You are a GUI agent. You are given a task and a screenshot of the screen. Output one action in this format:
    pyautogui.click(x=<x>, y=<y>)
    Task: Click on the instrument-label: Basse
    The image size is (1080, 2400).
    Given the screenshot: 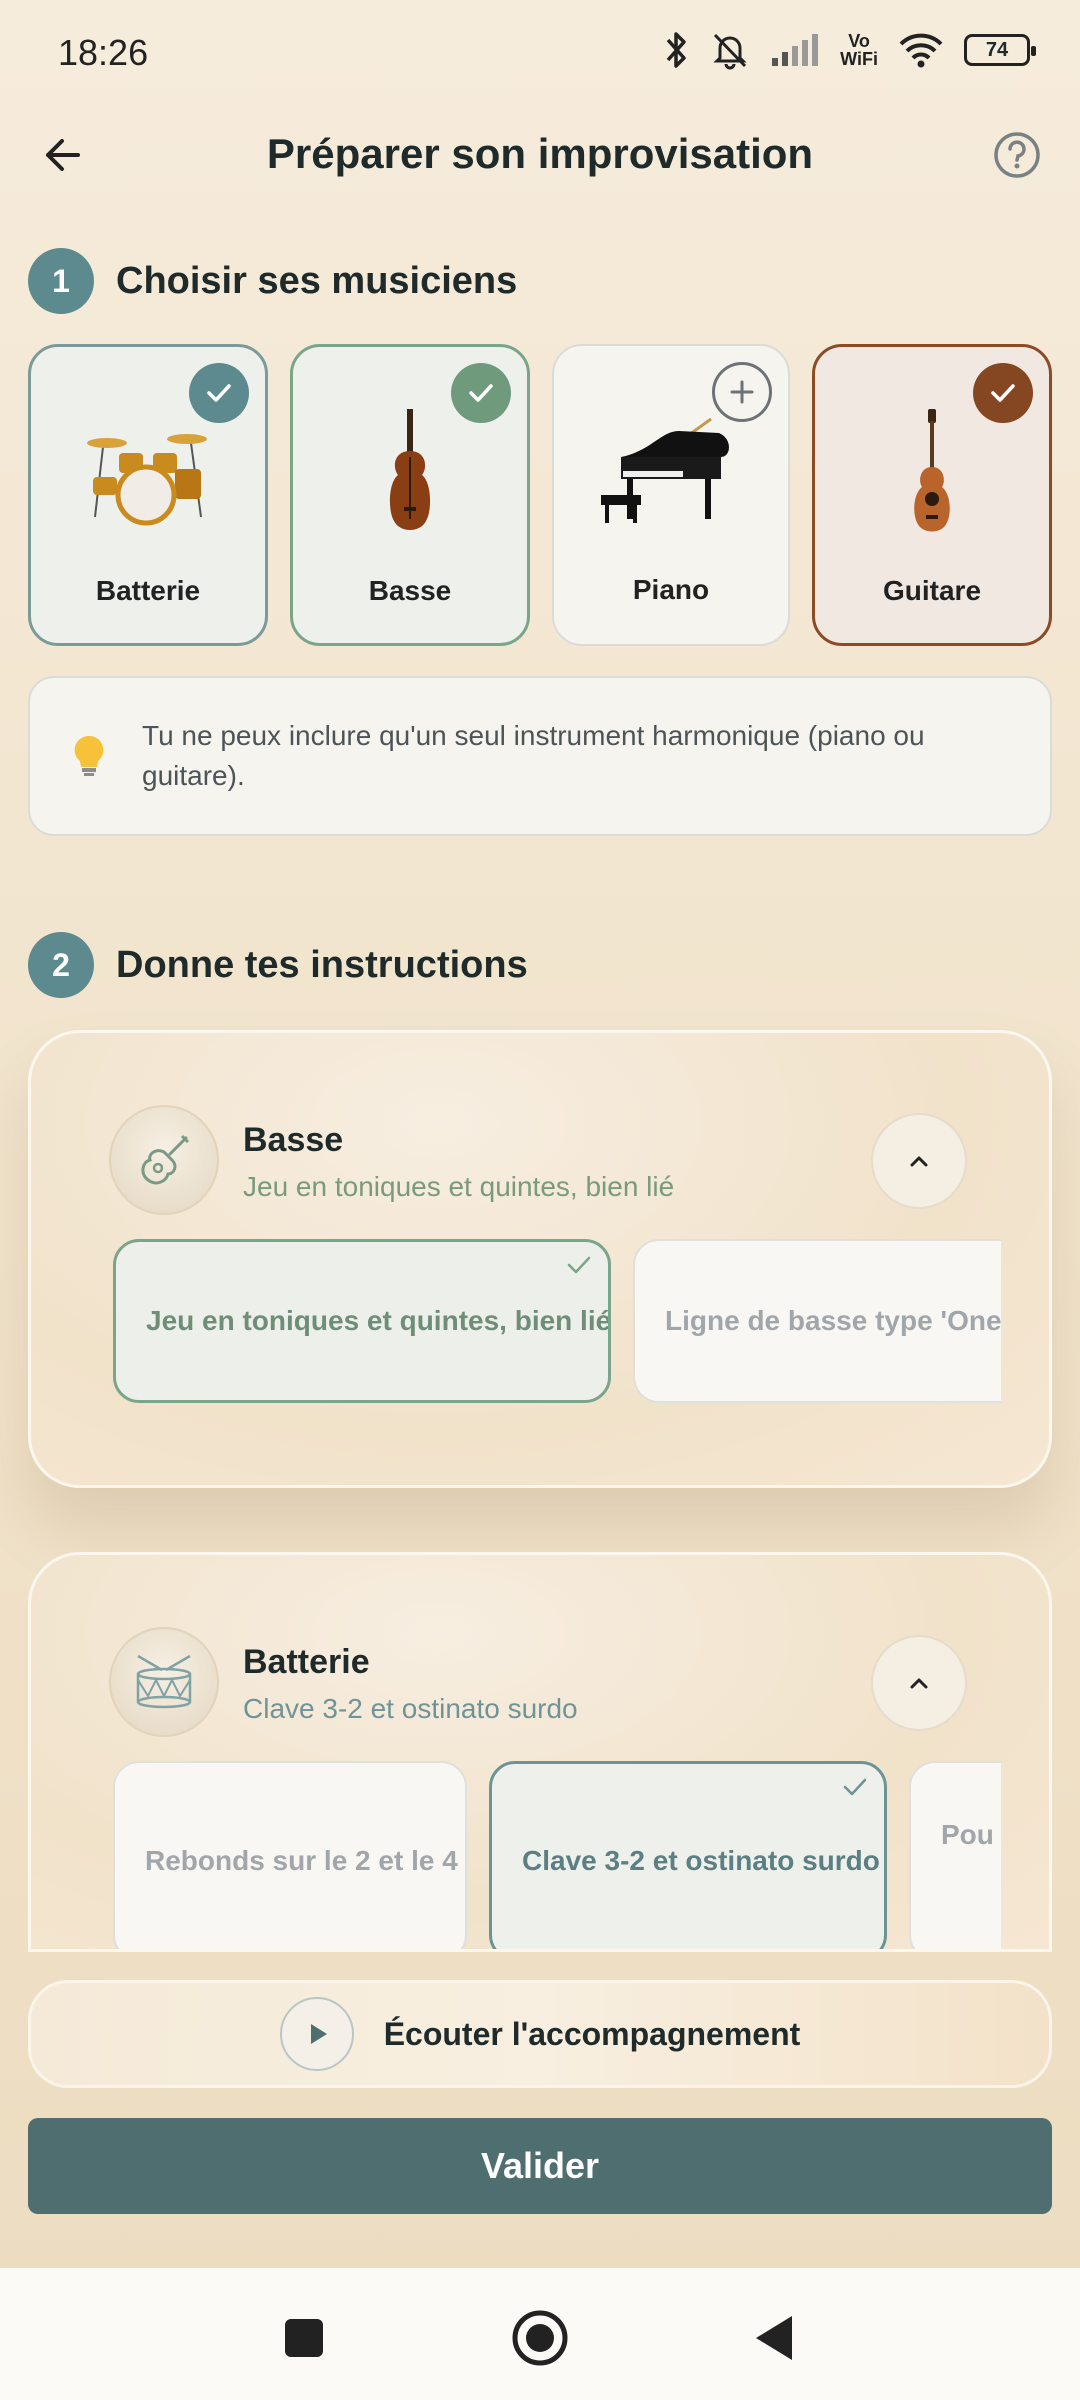 What is the action you would take?
    pyautogui.click(x=410, y=590)
    